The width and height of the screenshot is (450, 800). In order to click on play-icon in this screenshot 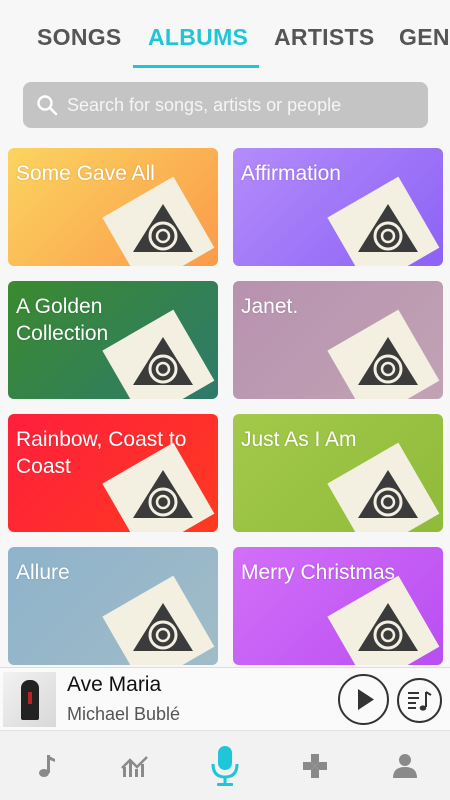, I will do `click(366, 699)`.